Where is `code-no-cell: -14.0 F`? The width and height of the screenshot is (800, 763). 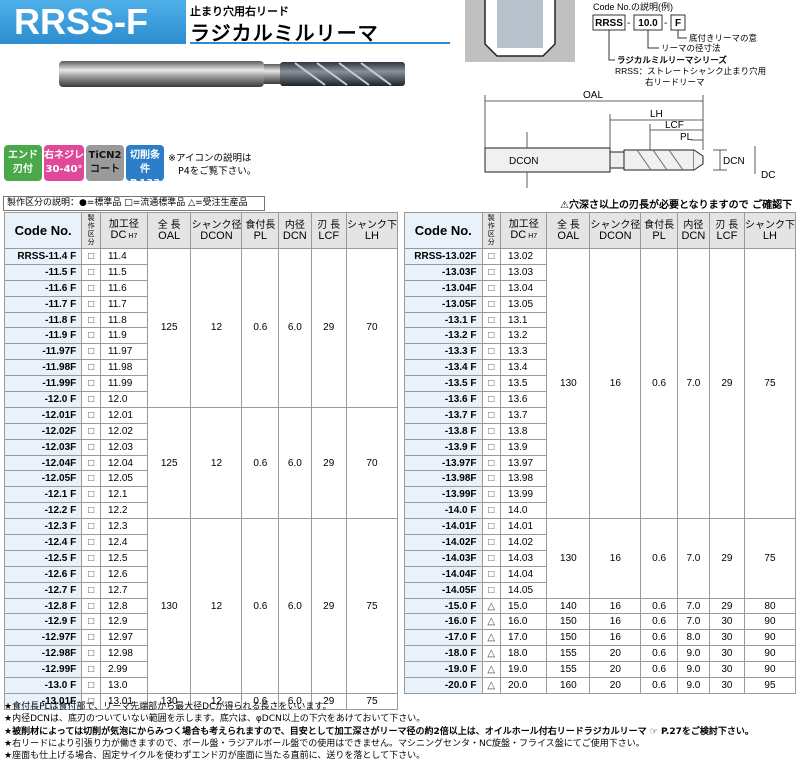 code-no-cell: -14.0 F is located at coordinates (443, 511).